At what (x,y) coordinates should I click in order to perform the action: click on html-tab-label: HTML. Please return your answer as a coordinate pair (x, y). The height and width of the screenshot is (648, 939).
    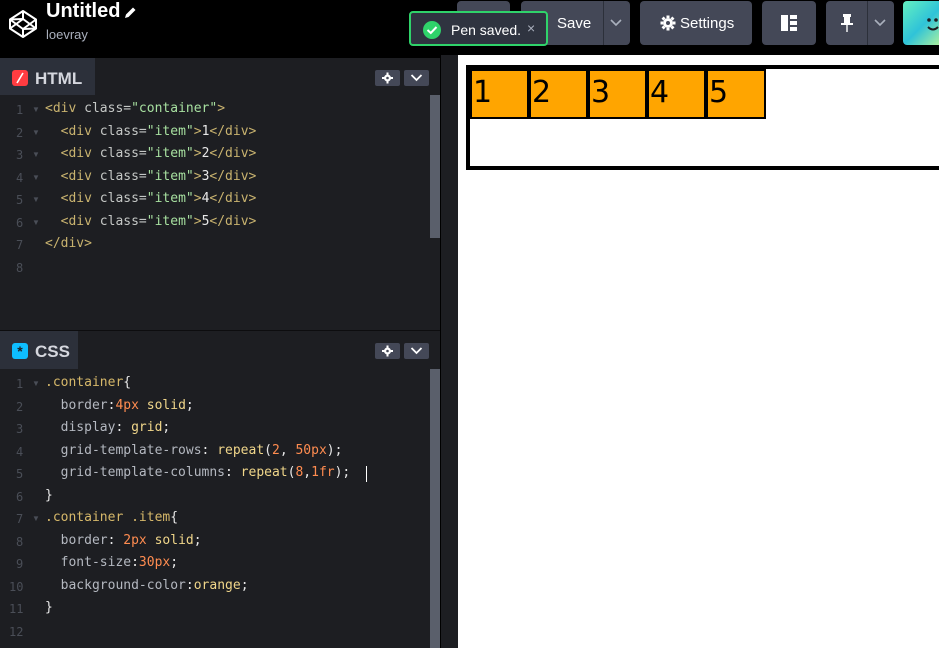
    Looking at the image, I should click on (59, 78).